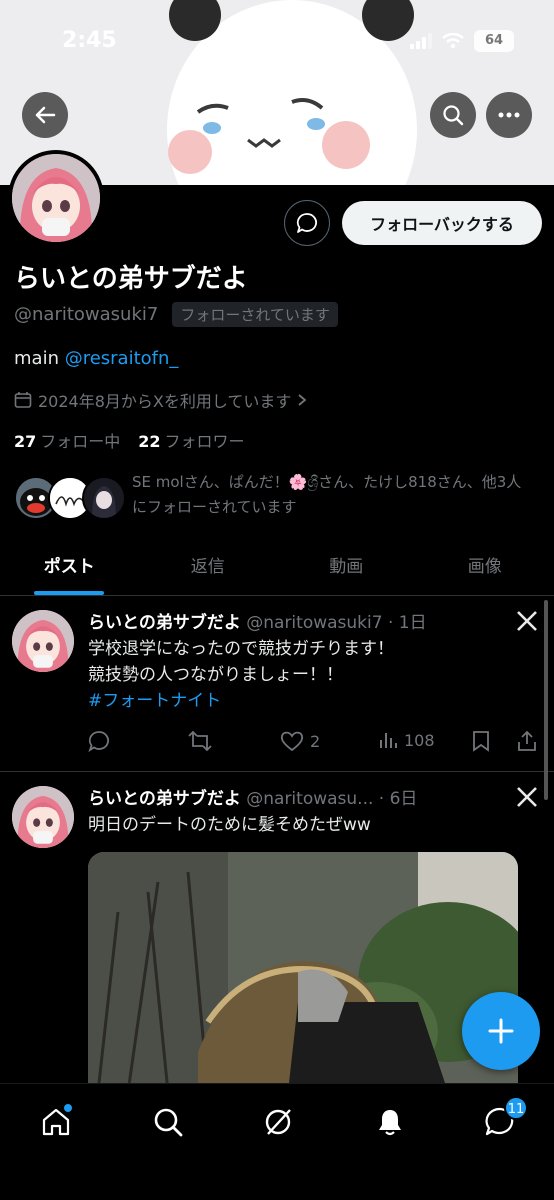 The width and height of the screenshot is (554, 1200). I want to click on nav-messages: 11, so click(504, 1119).